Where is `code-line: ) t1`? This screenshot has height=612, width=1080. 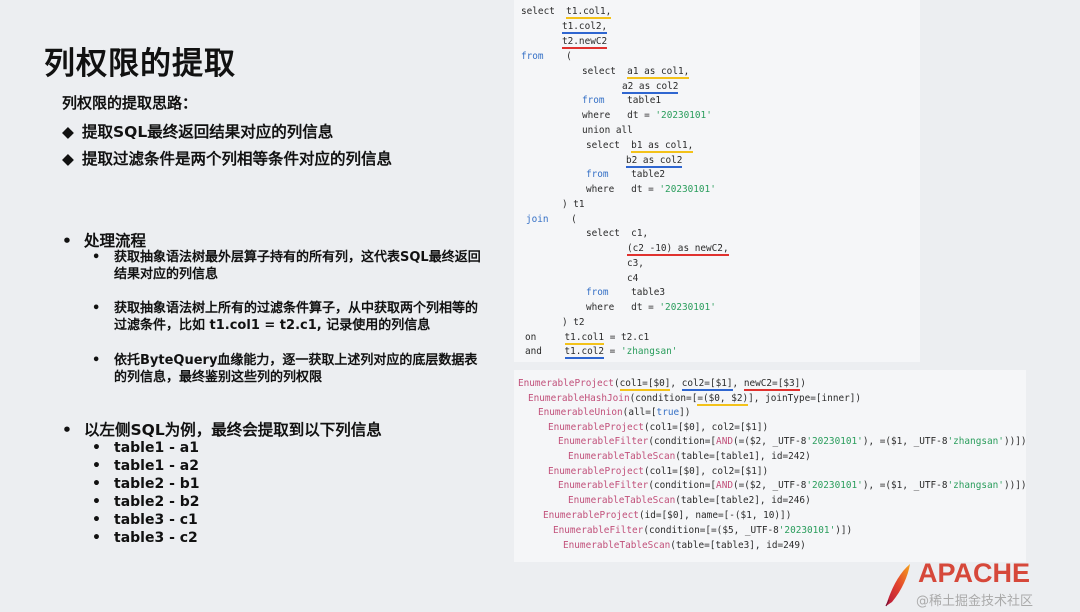 code-line: ) t1 is located at coordinates (573, 204).